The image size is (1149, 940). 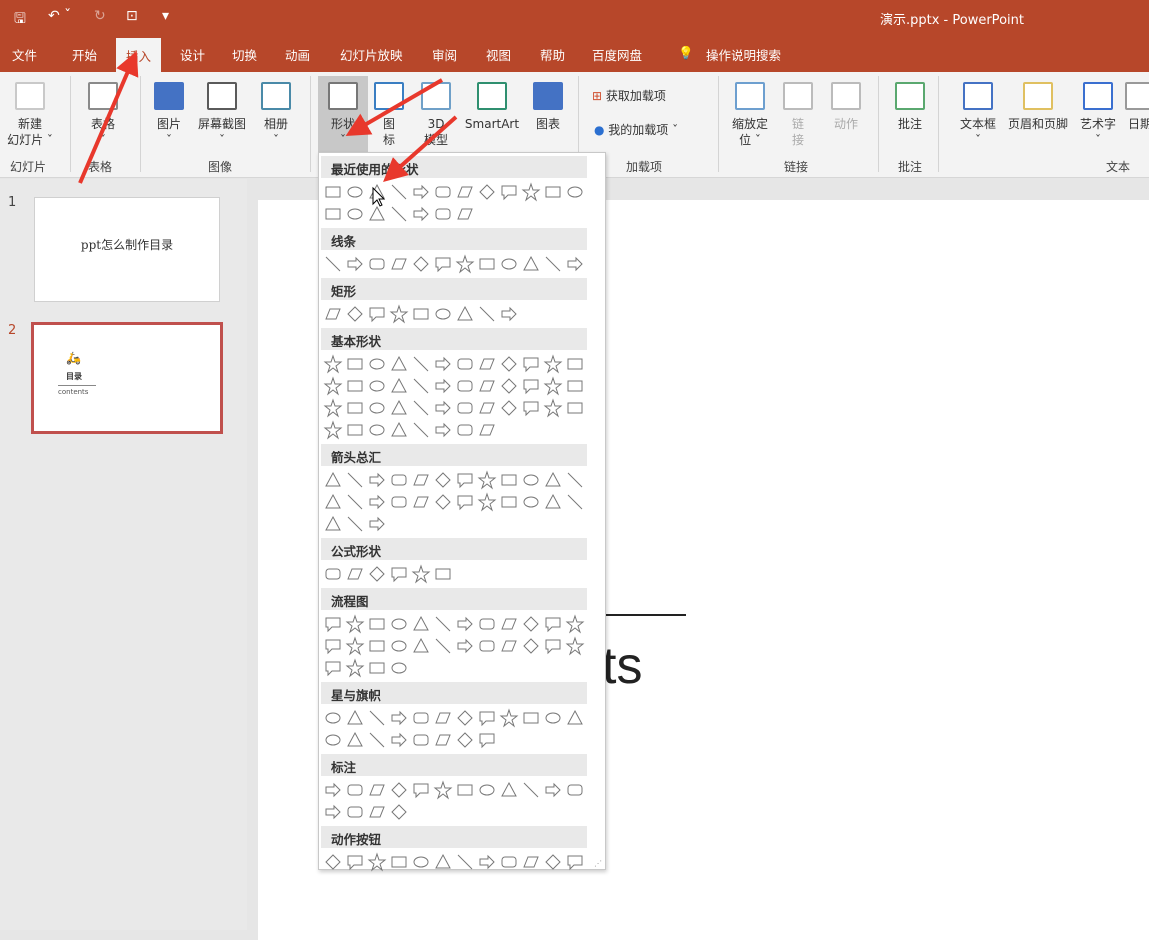 What do you see at coordinates (20, 20) in the screenshot?
I see `save-icon: 🖫` at bounding box center [20, 20].